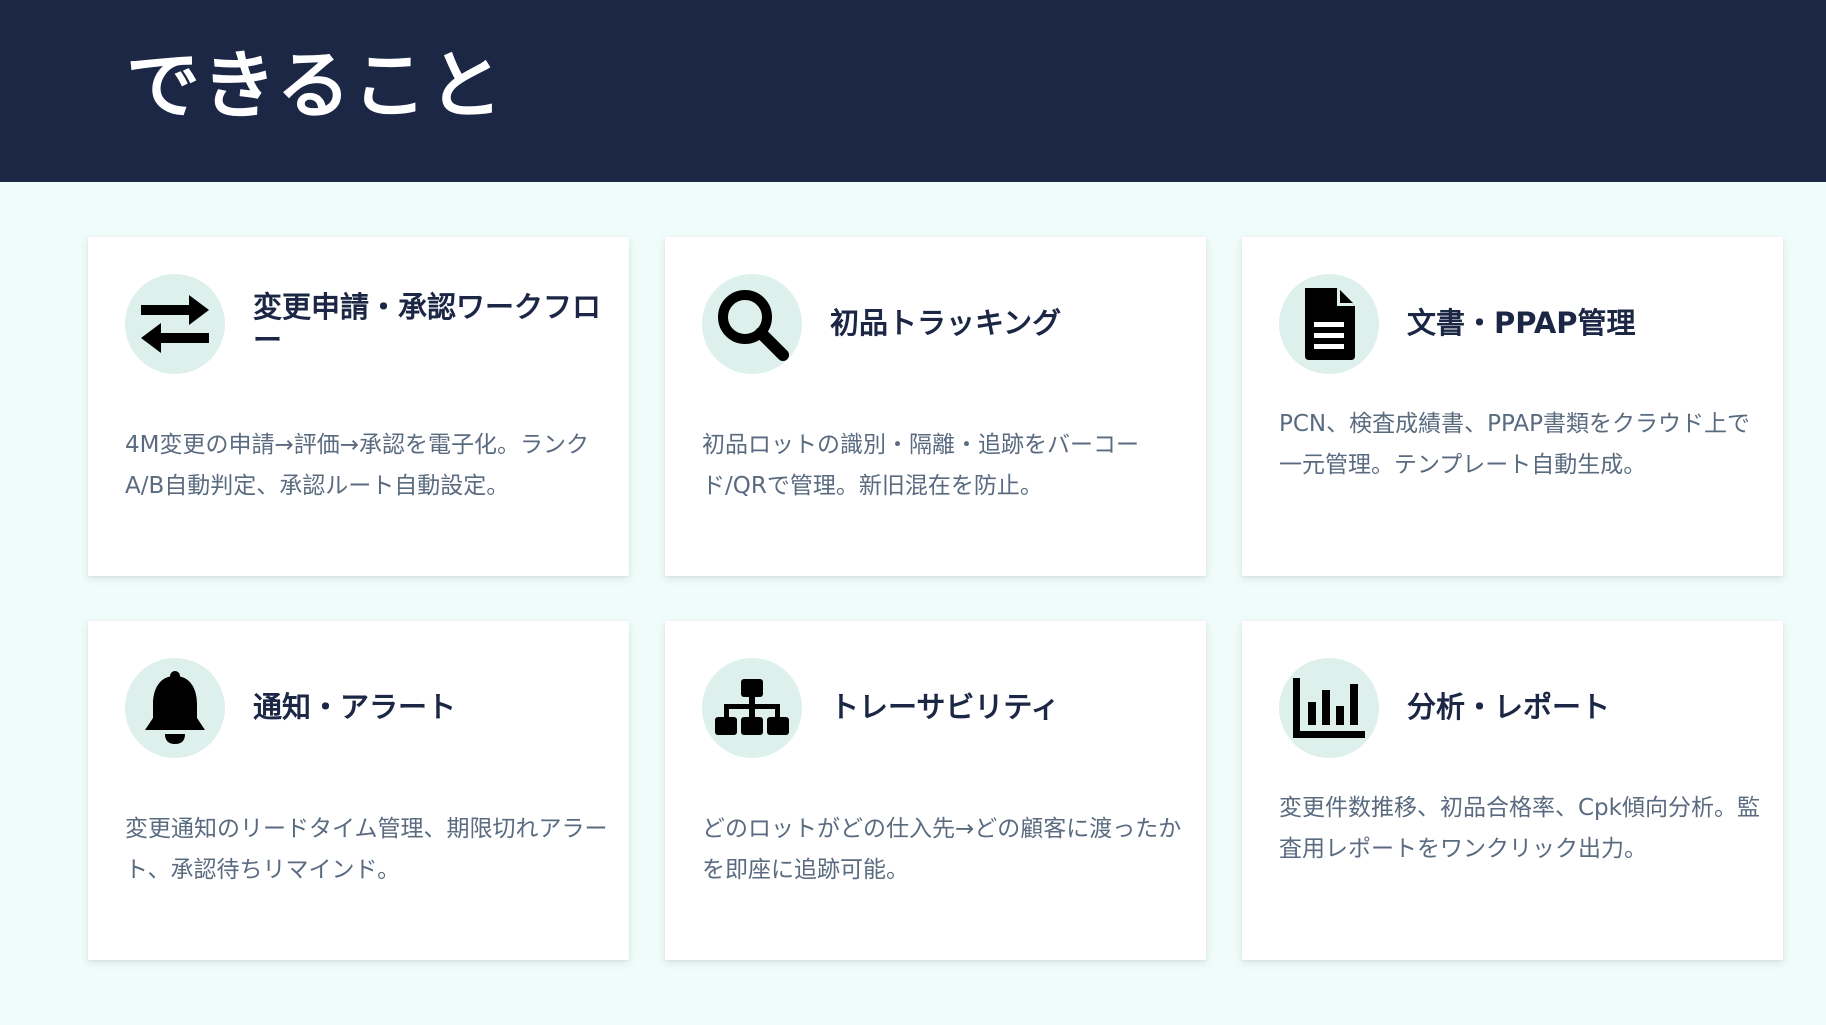  I want to click on card-header: 分析・レポート, so click(1519, 708).